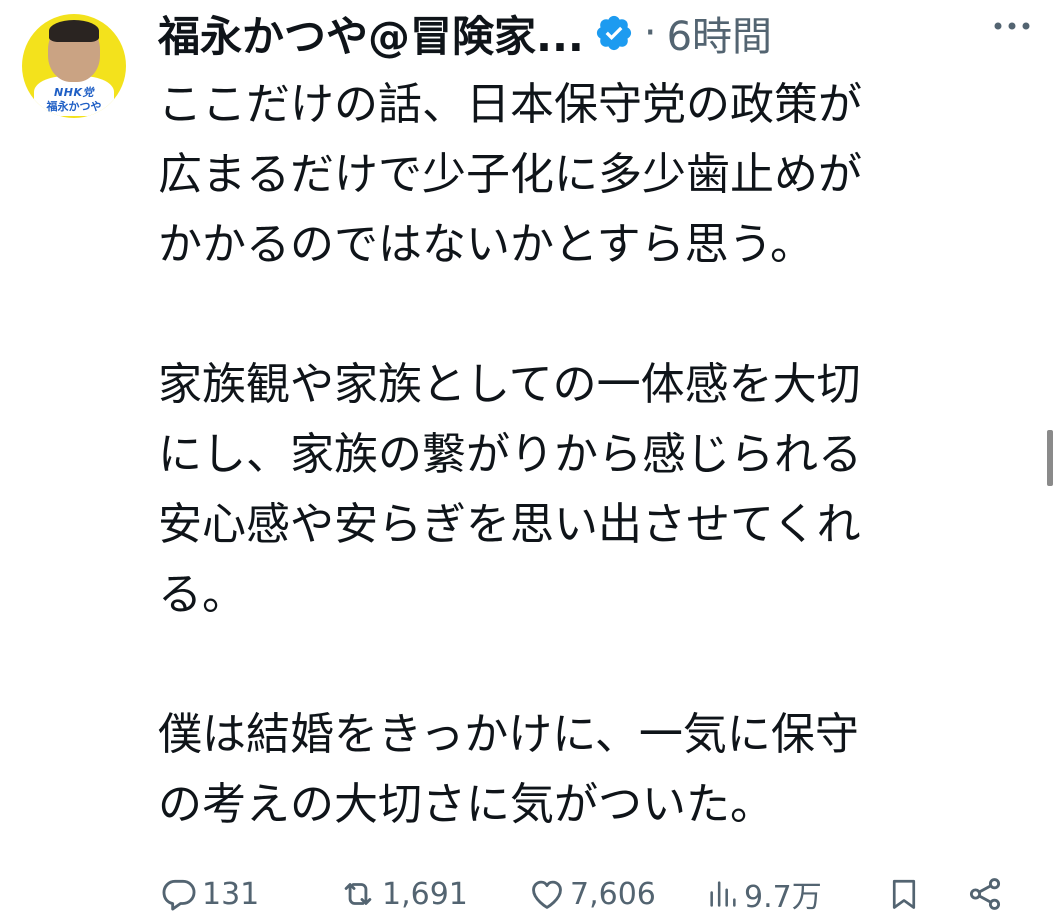 The image size is (1056, 924). I want to click on retweet-count: 1,691, so click(425, 894).